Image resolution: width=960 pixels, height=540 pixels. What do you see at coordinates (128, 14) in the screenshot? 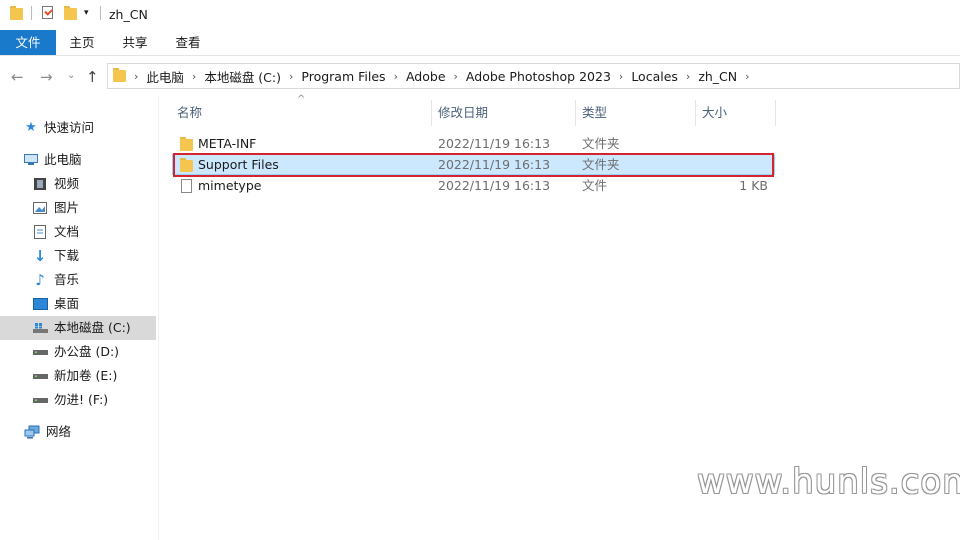
I see `window-title: zh_CN` at bounding box center [128, 14].